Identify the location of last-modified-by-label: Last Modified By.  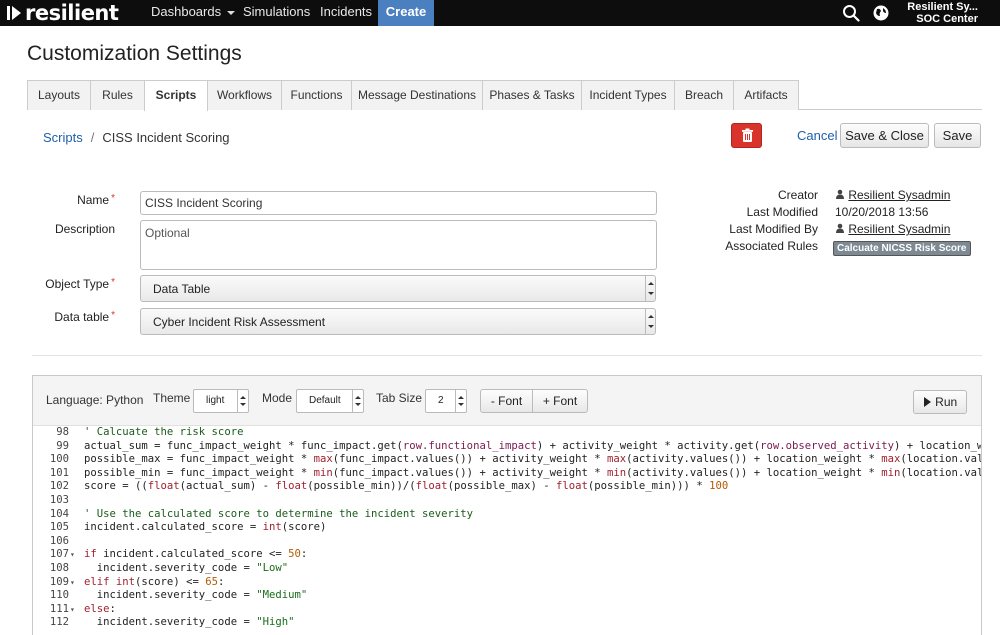
(773, 229).